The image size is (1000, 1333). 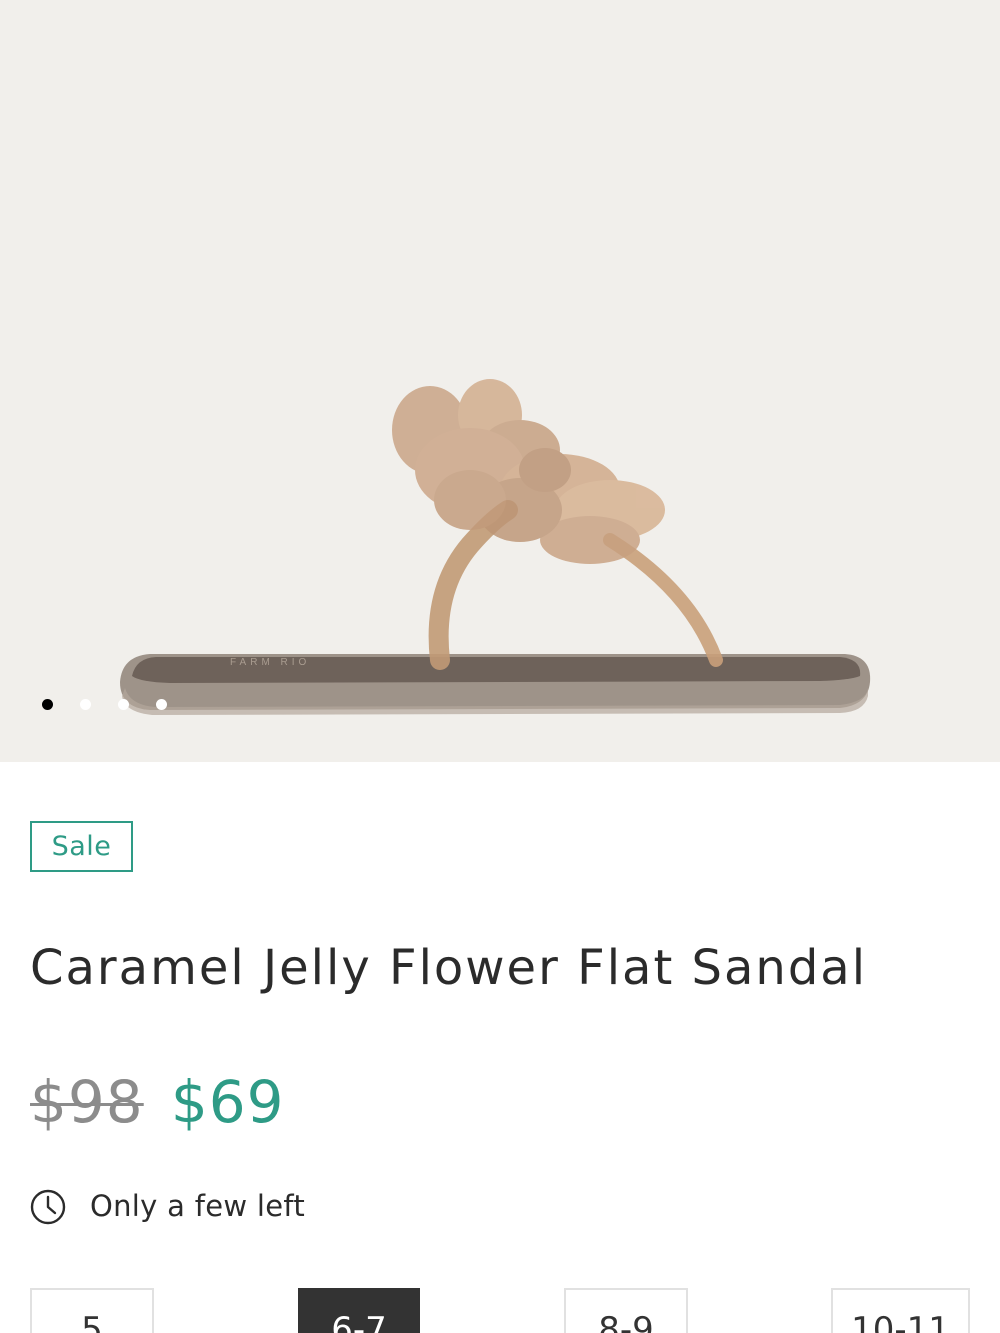 I want to click on size-option-10-11: 10-11, so click(x=900, y=1310).